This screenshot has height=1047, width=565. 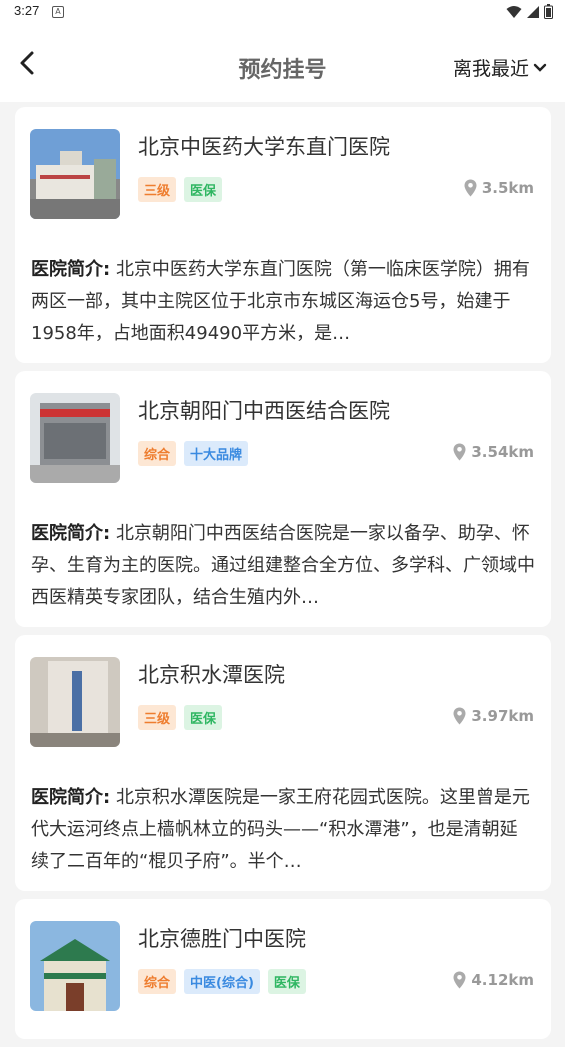 I want to click on wifi-icon, so click(x=514, y=11).